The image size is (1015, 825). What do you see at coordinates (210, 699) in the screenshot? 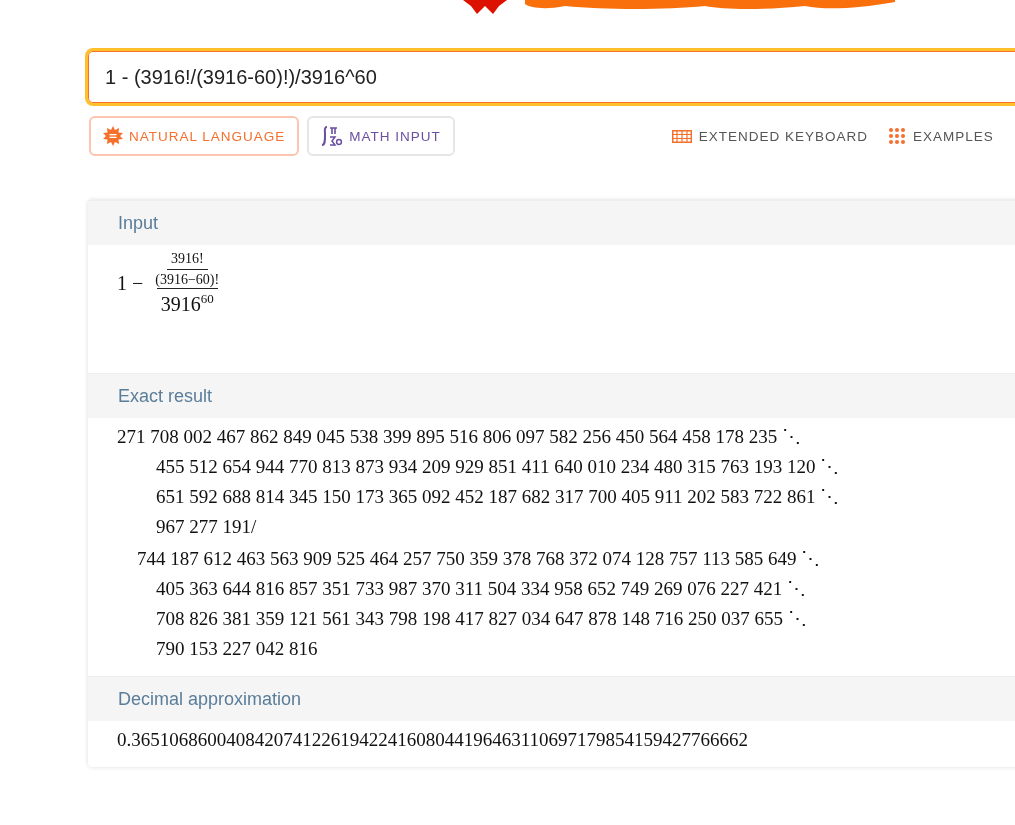
I see `pod-title: Decimal approximation` at bounding box center [210, 699].